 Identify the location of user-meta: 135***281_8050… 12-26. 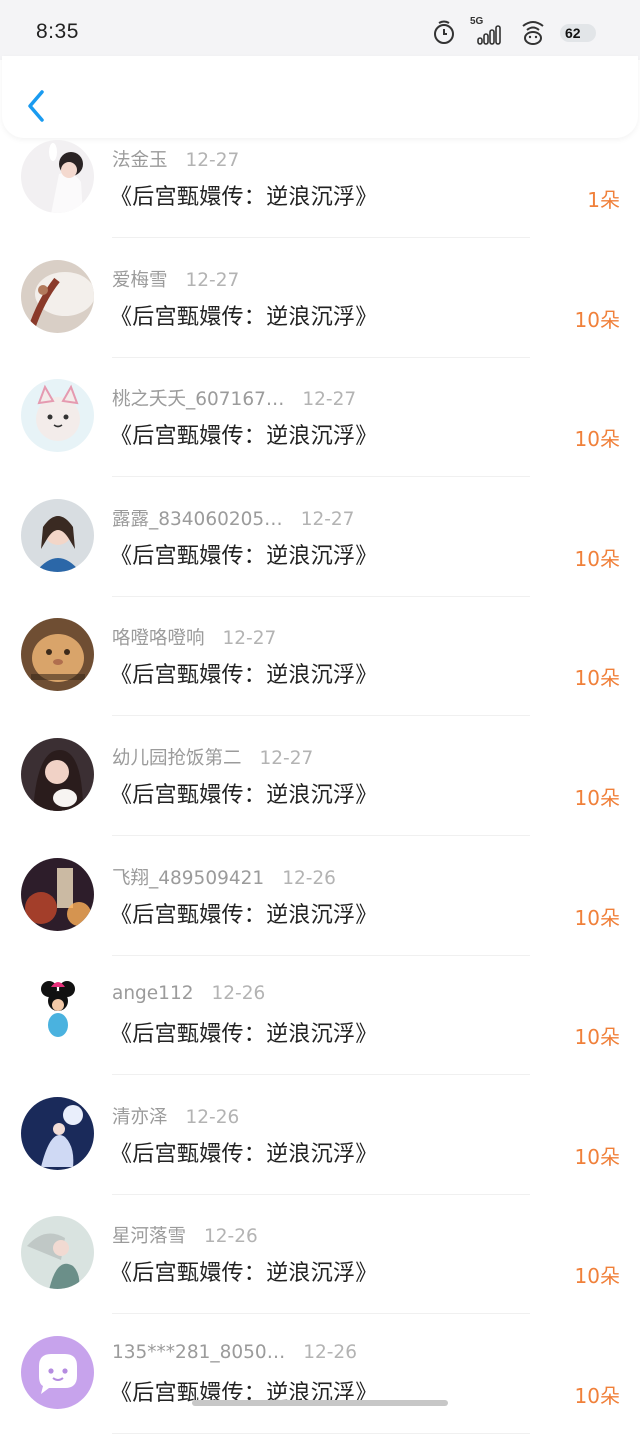
(234, 1352).